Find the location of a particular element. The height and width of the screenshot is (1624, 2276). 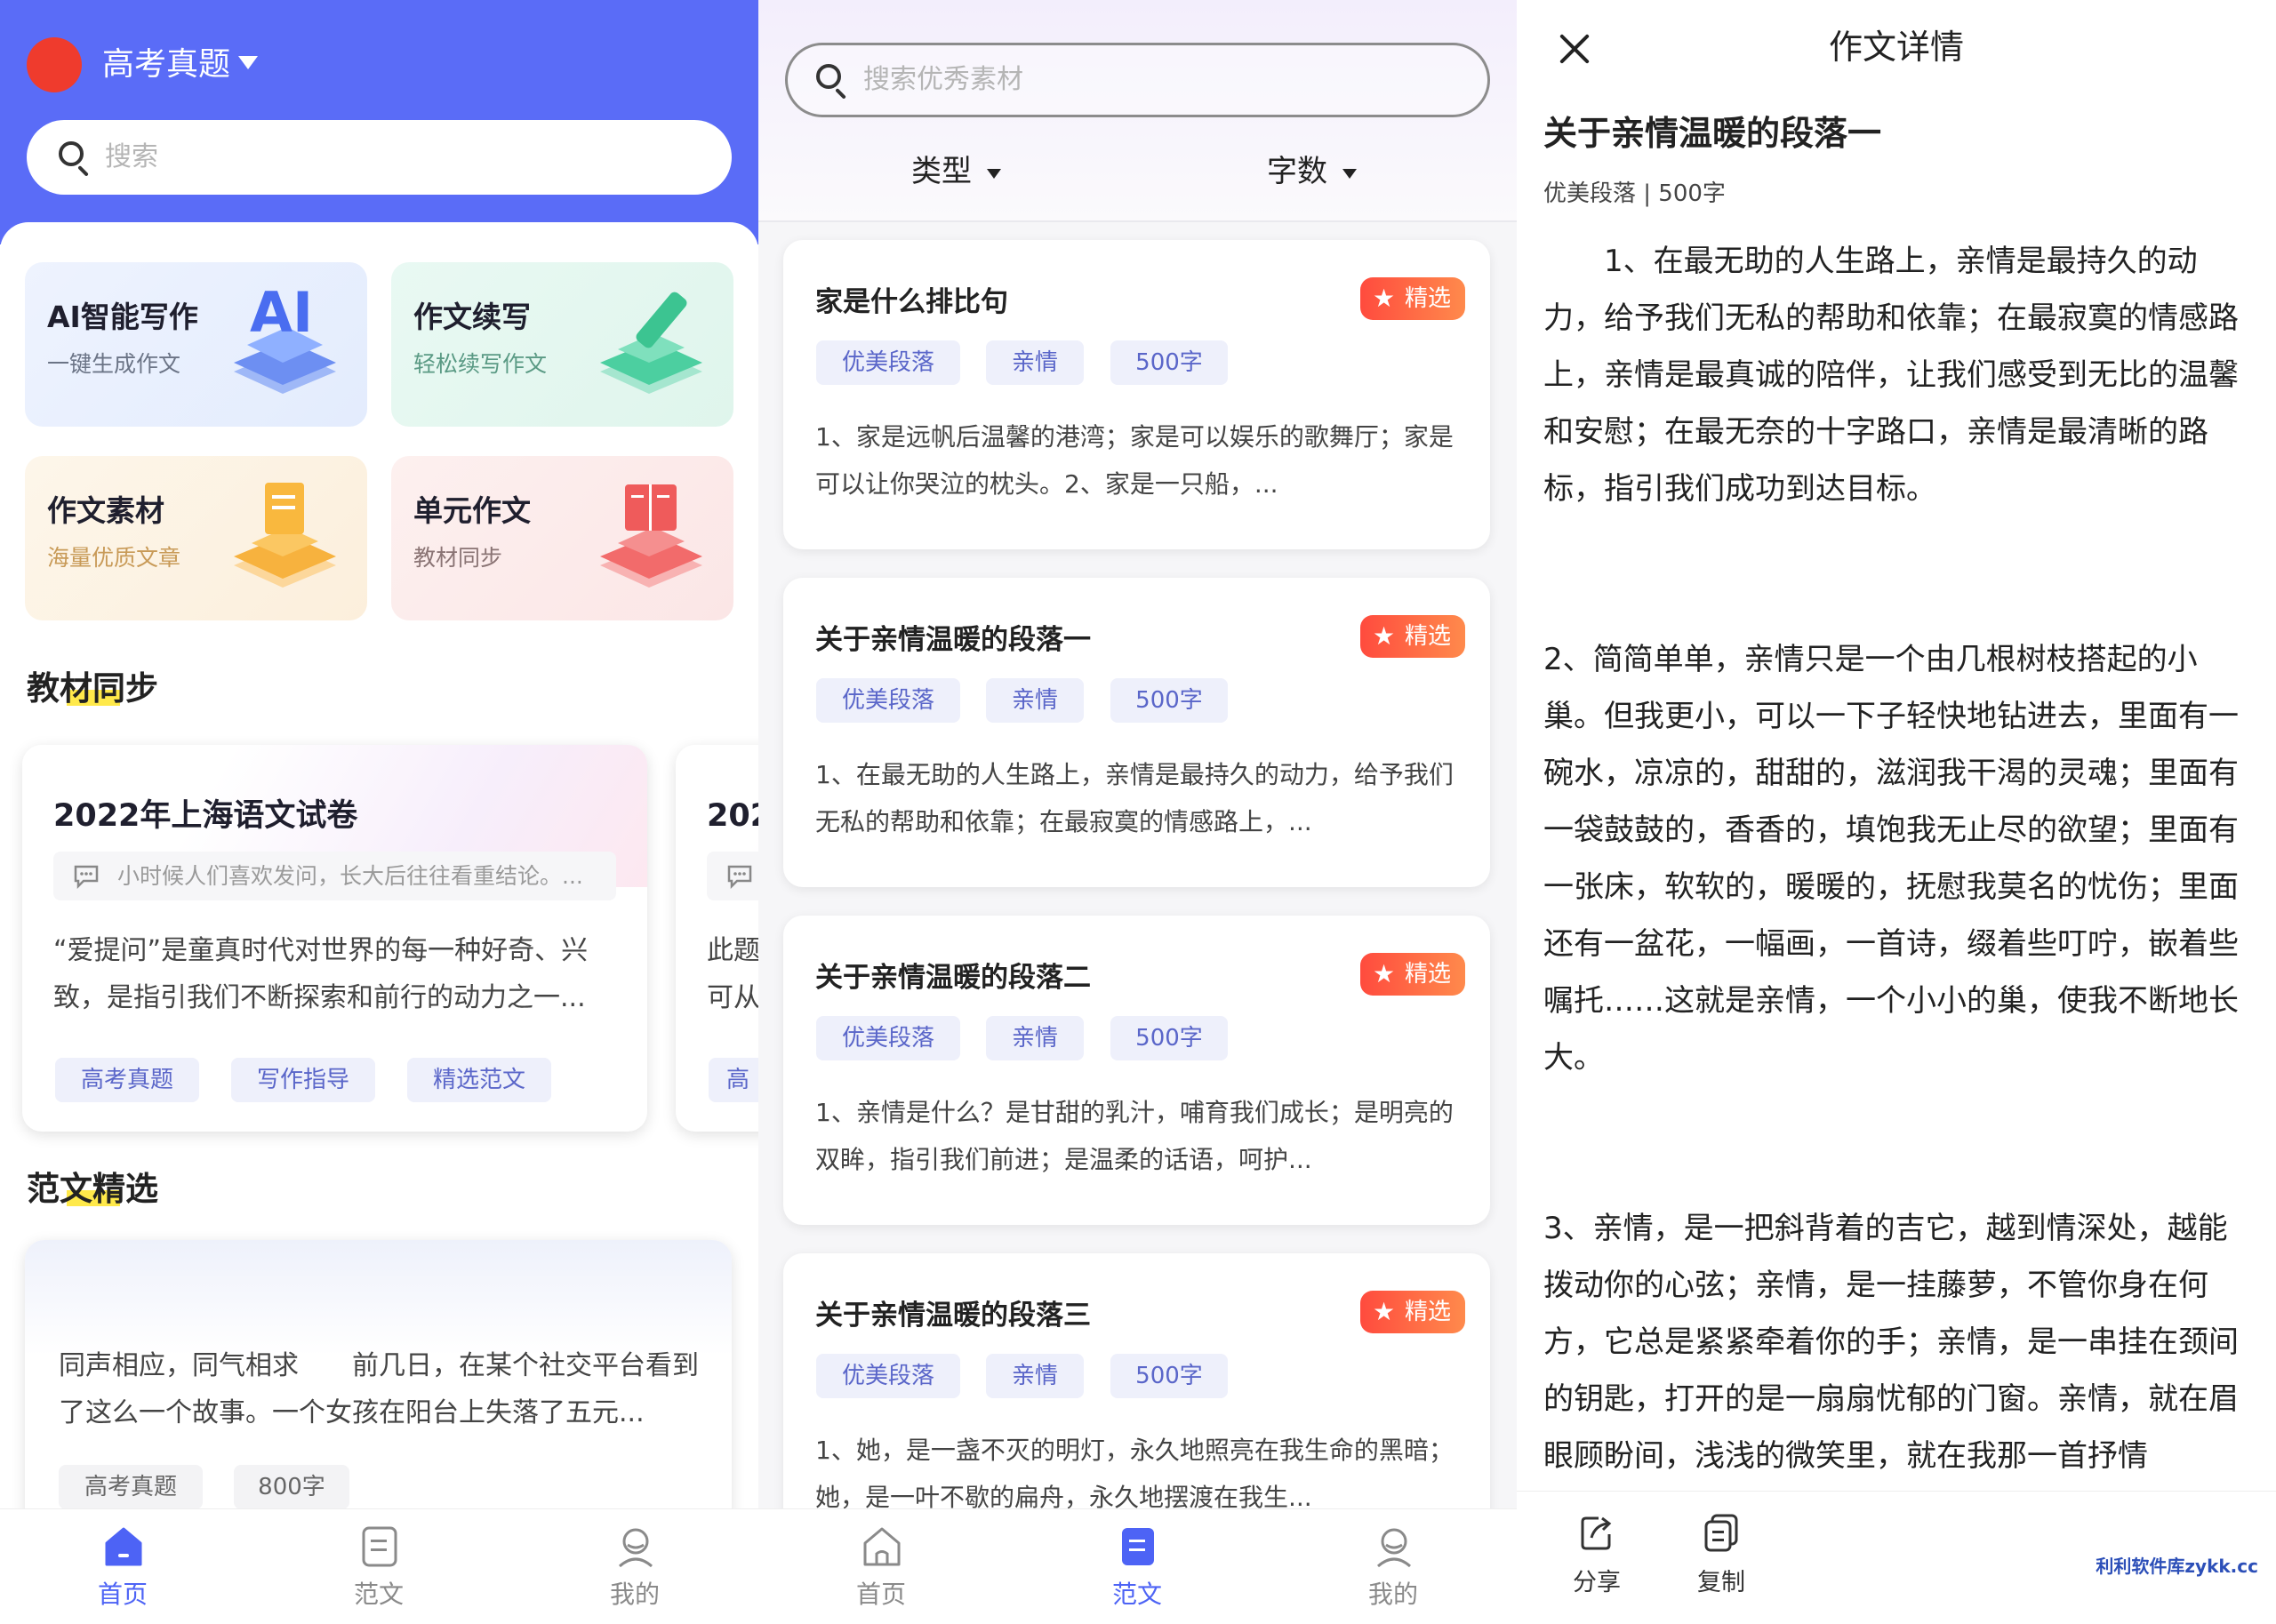

card-title: 202 is located at coordinates (733, 816).